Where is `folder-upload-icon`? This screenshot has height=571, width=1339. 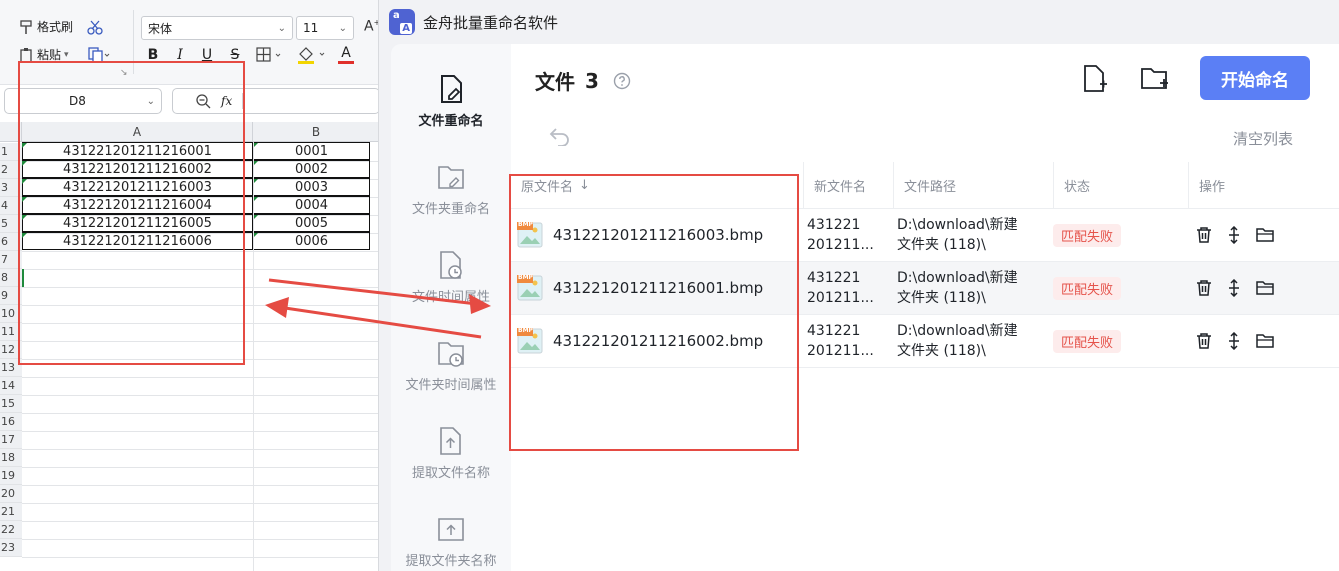
folder-upload-icon is located at coordinates (451, 529).